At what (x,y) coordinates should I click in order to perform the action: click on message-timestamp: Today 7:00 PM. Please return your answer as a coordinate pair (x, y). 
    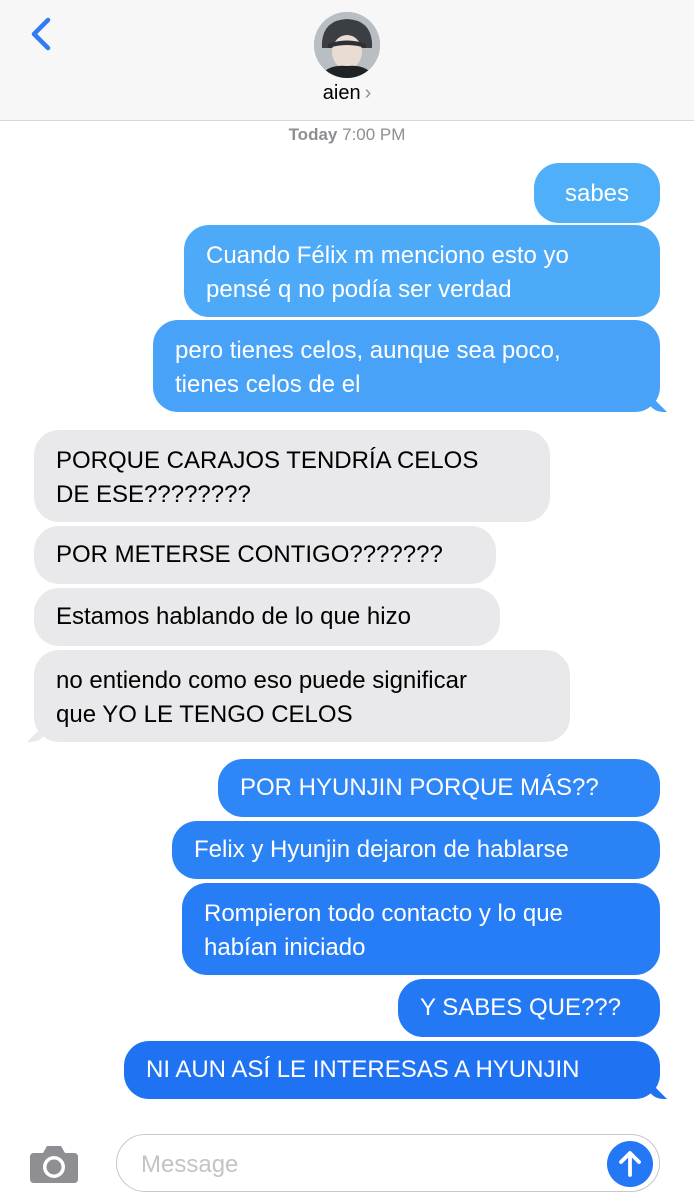
    Looking at the image, I should click on (347, 135).